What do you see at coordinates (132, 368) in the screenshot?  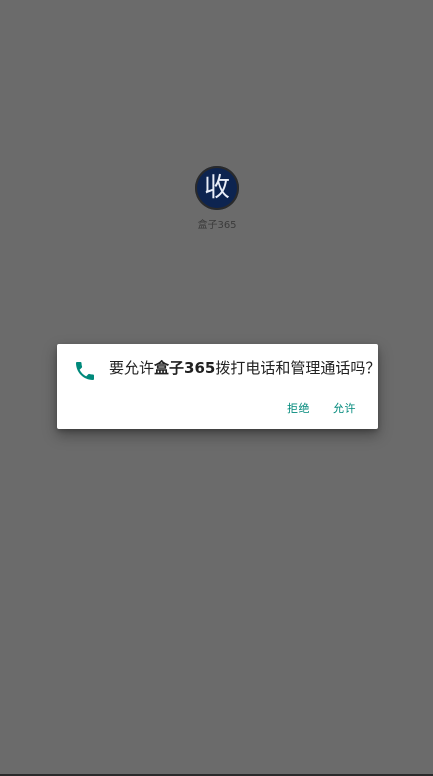 I see `message-prefix: 要允许` at bounding box center [132, 368].